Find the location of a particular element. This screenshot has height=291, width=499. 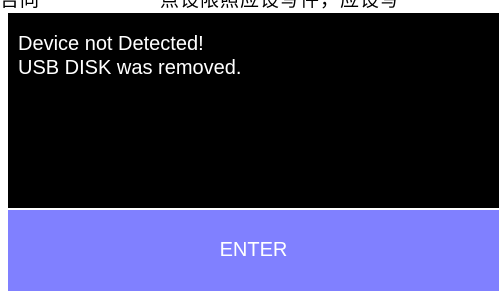

background-text: 否同 点设限照应设写件，应设写 is located at coordinates (200, 5).